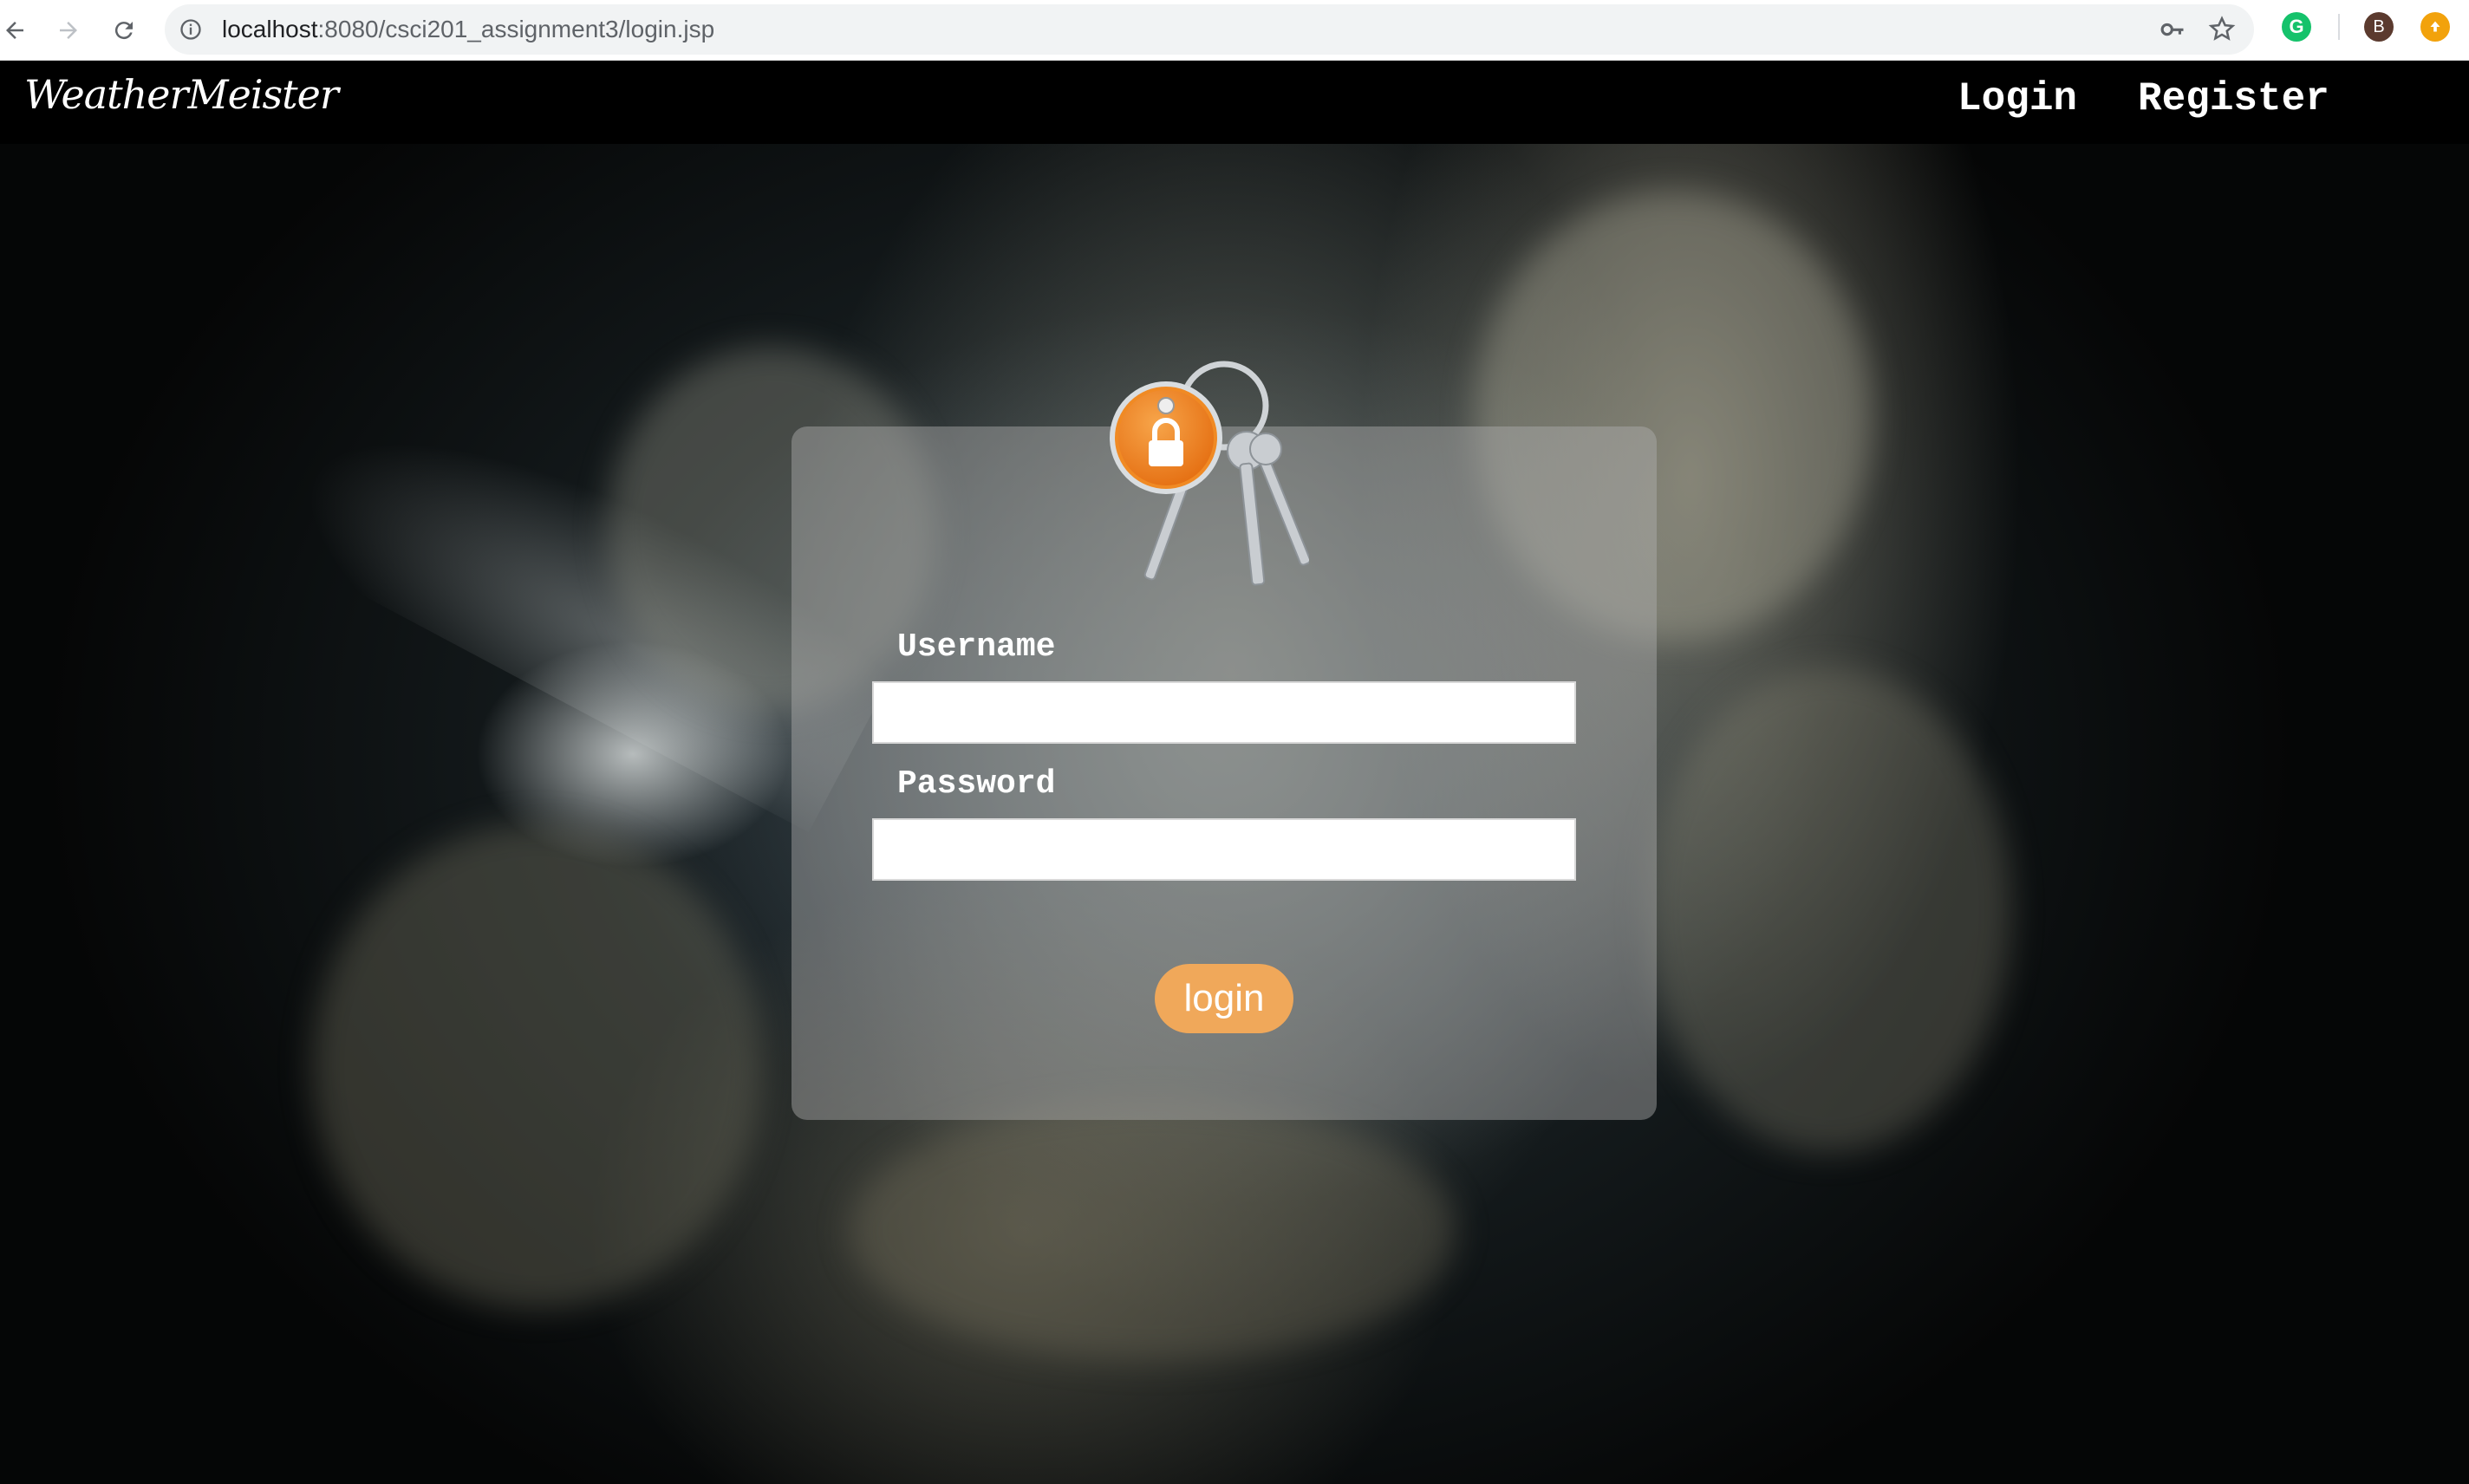 Image resolution: width=2469 pixels, height=1484 pixels. I want to click on extension-icon, so click(2435, 27).